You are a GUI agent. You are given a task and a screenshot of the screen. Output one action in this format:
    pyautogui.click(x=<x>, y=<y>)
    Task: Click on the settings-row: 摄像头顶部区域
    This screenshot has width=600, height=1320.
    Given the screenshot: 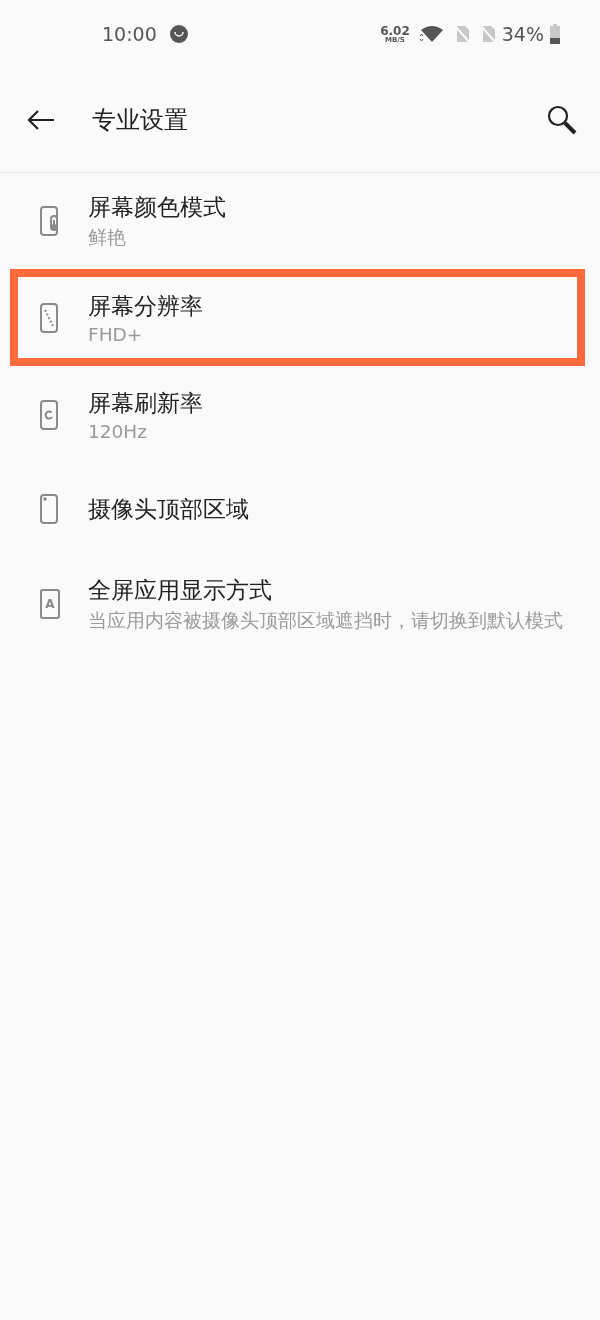 What is the action you would take?
    pyautogui.click(x=297, y=509)
    